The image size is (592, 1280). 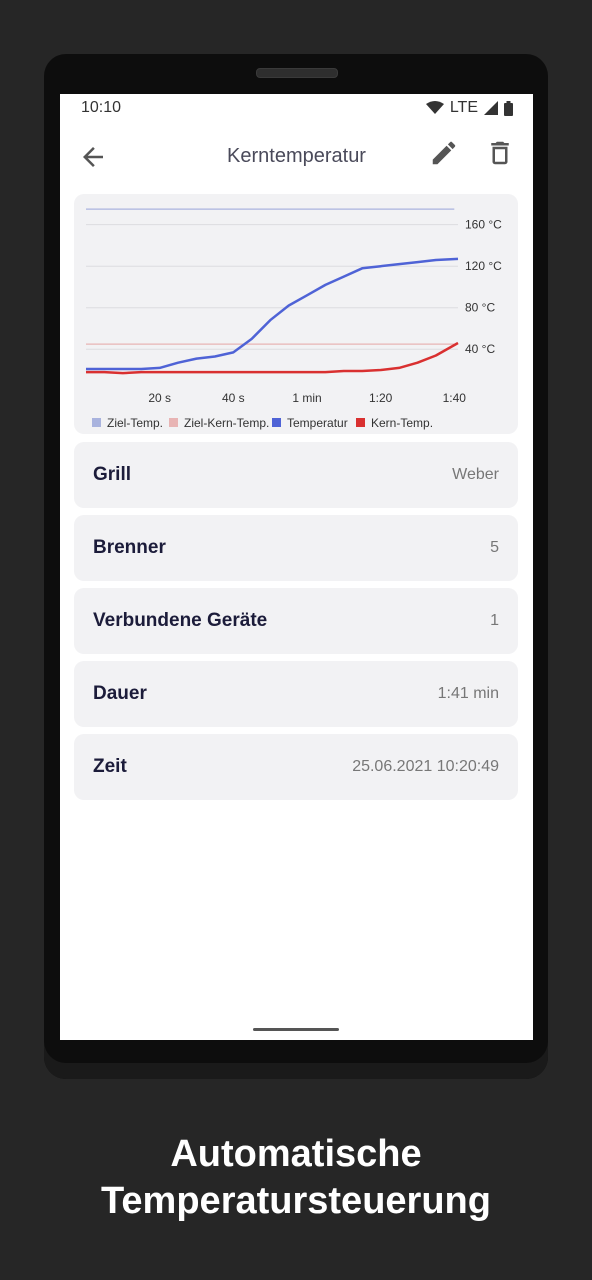 What do you see at coordinates (491, 108) in the screenshot?
I see `signal-icon` at bounding box center [491, 108].